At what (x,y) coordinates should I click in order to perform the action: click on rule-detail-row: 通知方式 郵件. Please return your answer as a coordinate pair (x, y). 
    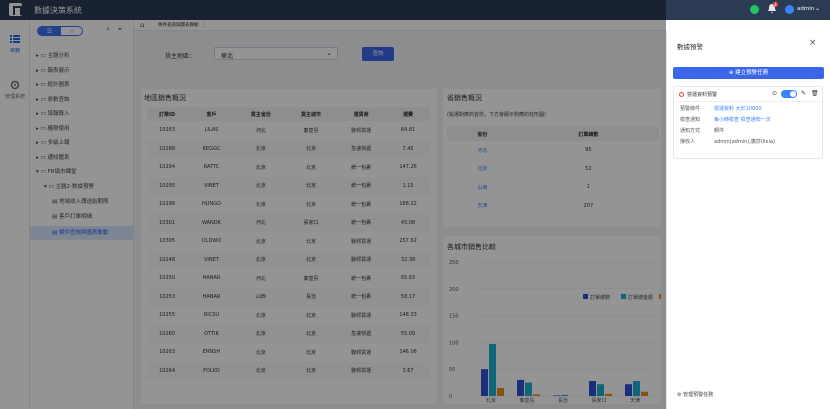
    Looking at the image, I should click on (702, 130).